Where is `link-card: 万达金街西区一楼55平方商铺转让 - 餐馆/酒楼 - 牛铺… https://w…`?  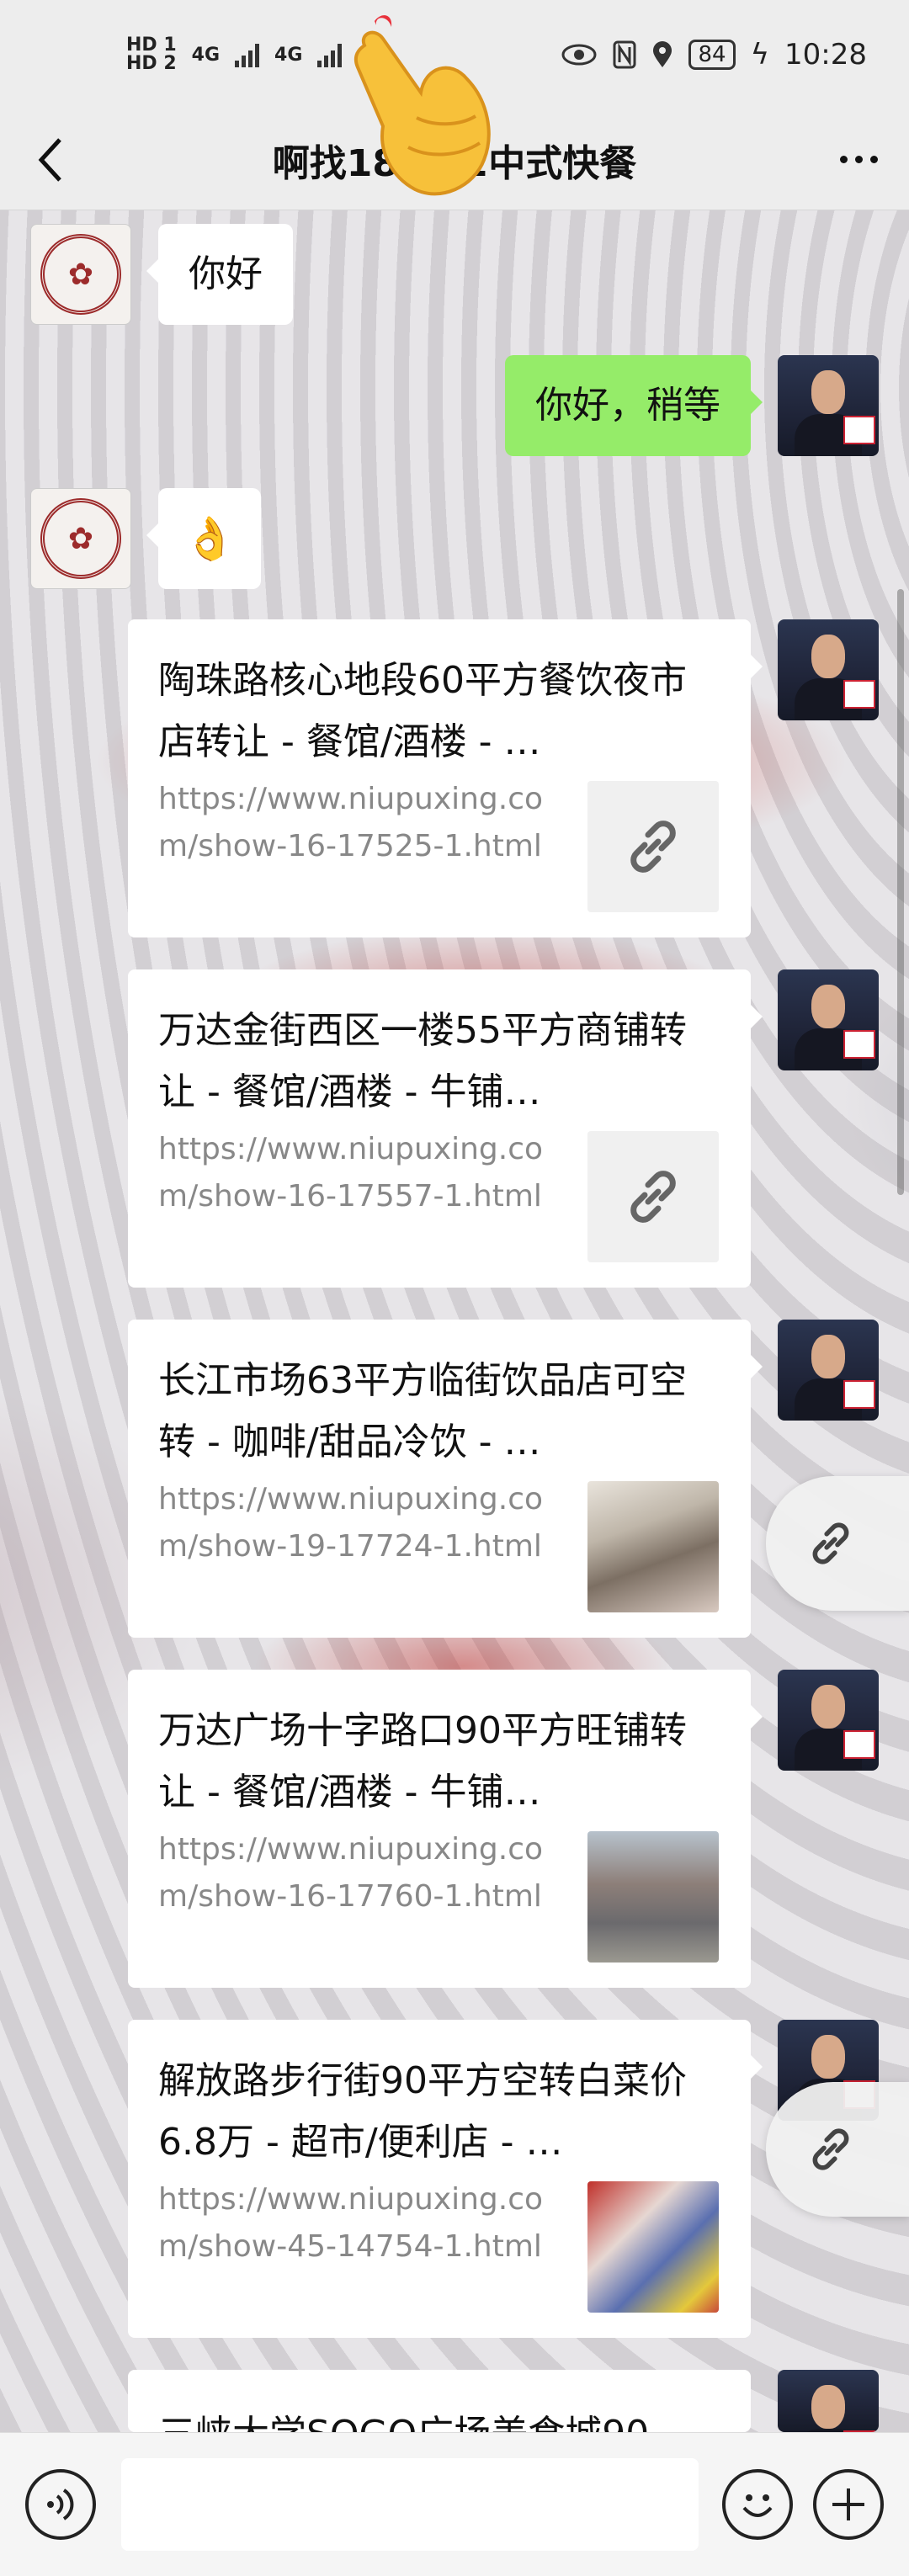 link-card: 万达金街西区一楼55平方商铺转让 - 餐馆/酒楼 - 牛铺… https://w… is located at coordinates (445, 1129).